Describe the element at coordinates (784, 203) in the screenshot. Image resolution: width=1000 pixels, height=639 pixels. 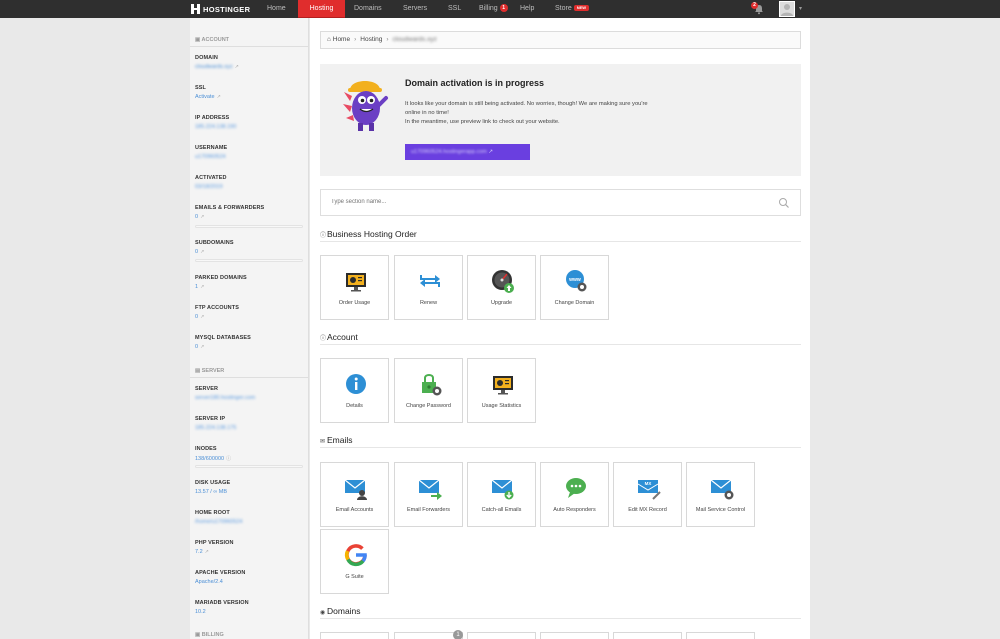
I see `search-icon` at that location.